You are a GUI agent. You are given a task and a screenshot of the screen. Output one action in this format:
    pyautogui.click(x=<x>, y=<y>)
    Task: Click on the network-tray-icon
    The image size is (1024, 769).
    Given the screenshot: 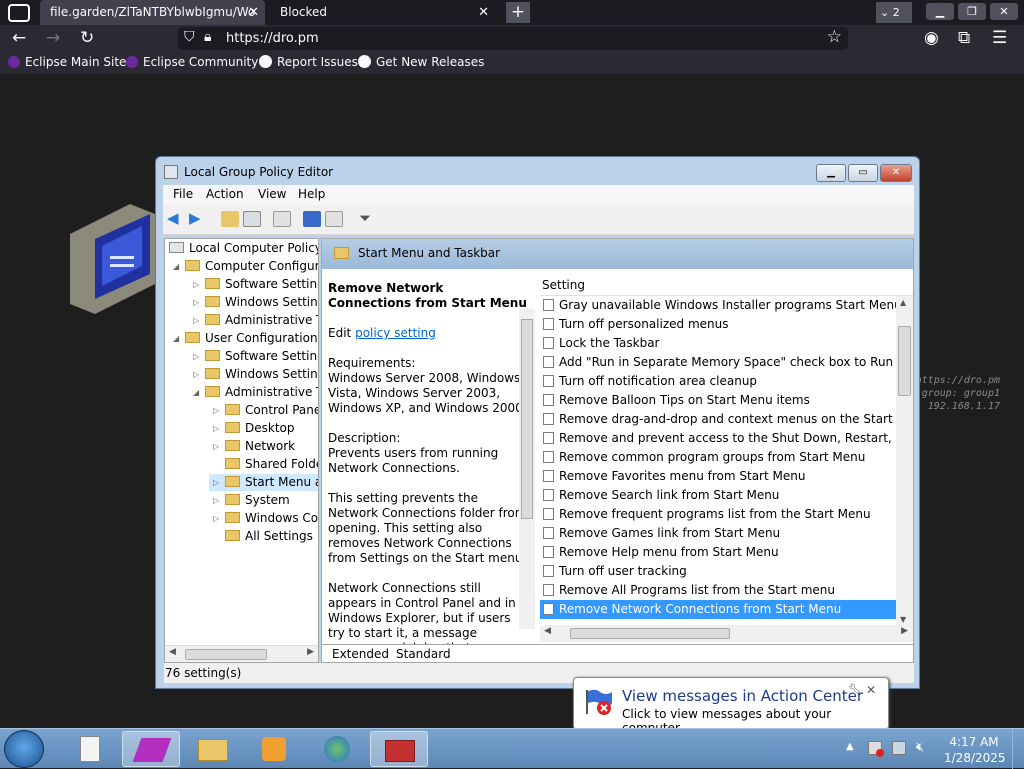 What is the action you would take?
    pyautogui.click(x=899, y=748)
    